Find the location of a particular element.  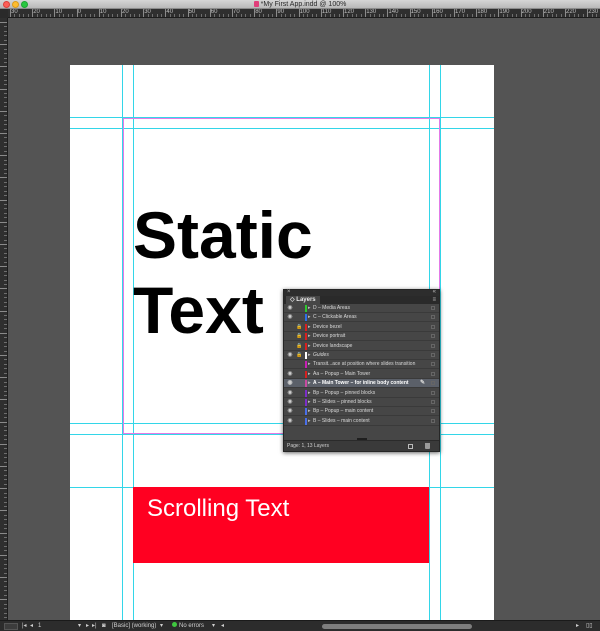

page-menu-chevron-icon: ▾ is located at coordinates (79, 626).